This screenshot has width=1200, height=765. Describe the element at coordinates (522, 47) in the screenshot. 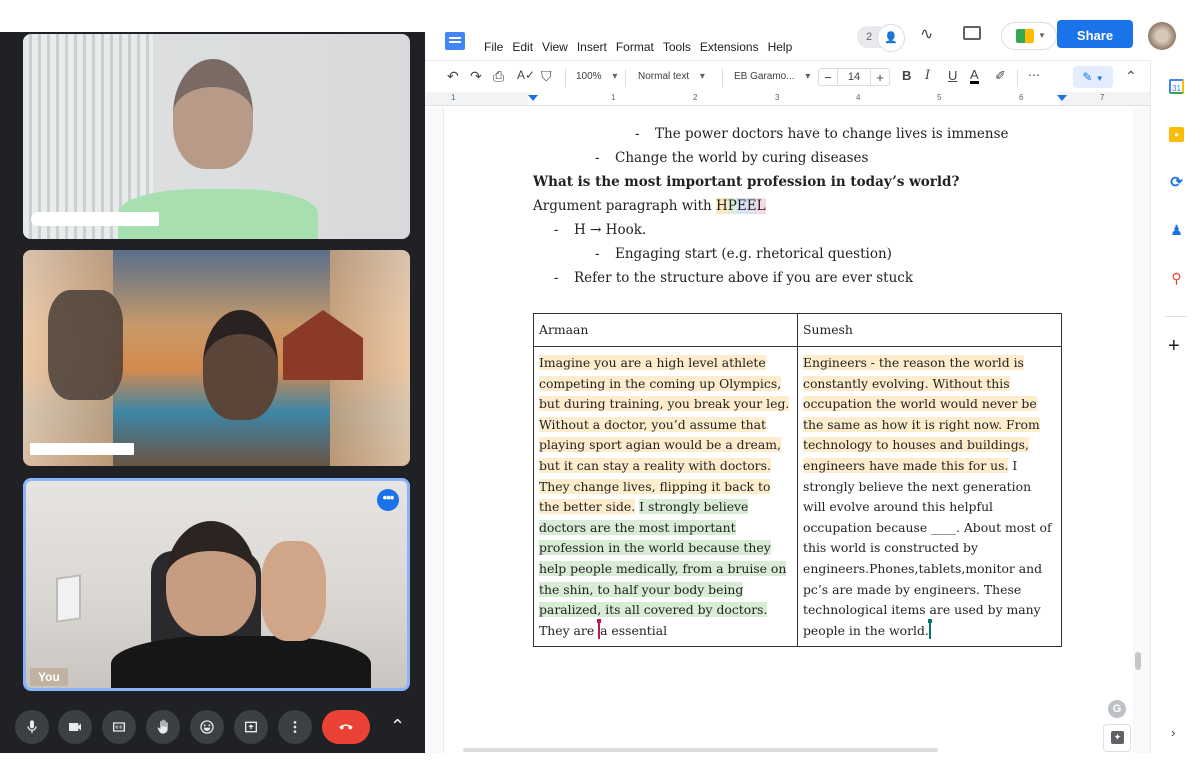

I see `menu-edit: Edit` at that location.